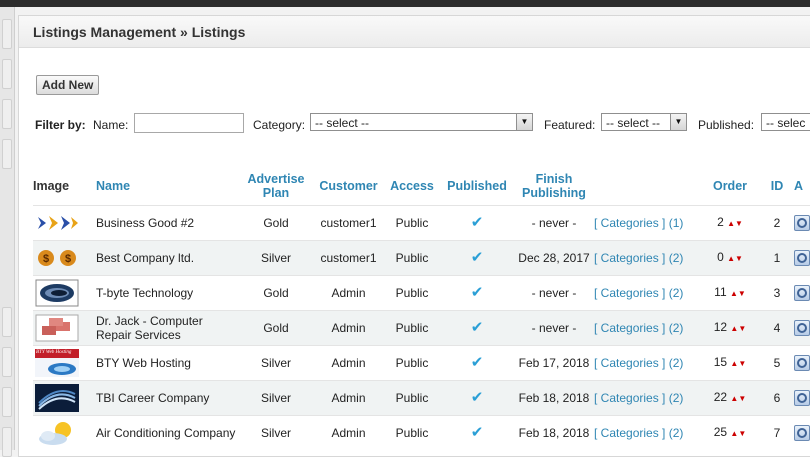  What do you see at coordinates (730, 432) in the screenshot?
I see `order-cell: 25 ▲▼` at bounding box center [730, 432].